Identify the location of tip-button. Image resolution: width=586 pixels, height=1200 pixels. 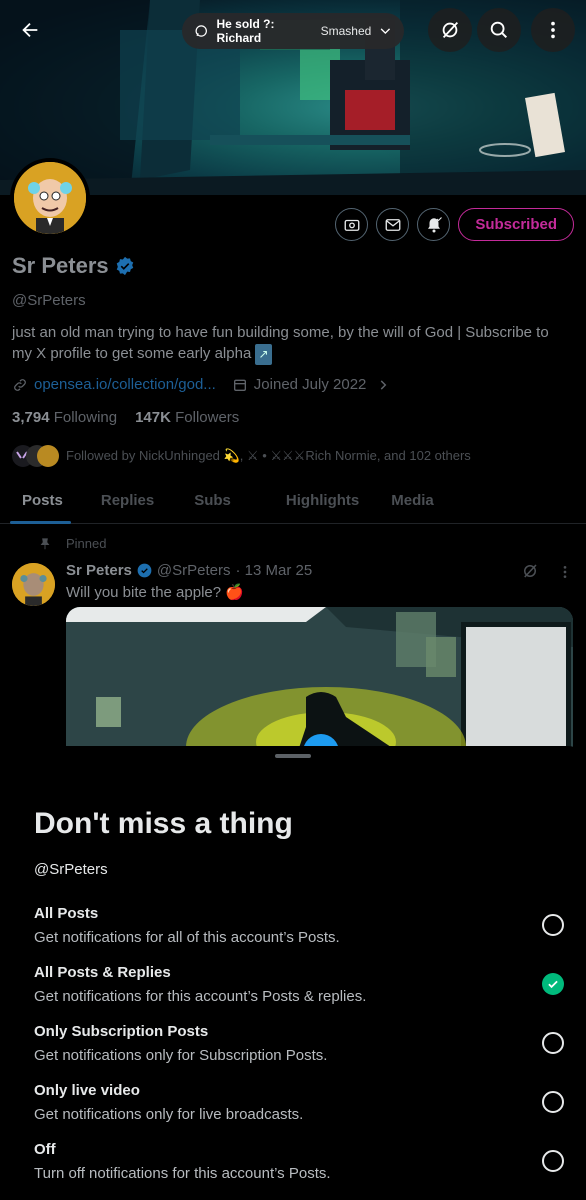
(352, 224).